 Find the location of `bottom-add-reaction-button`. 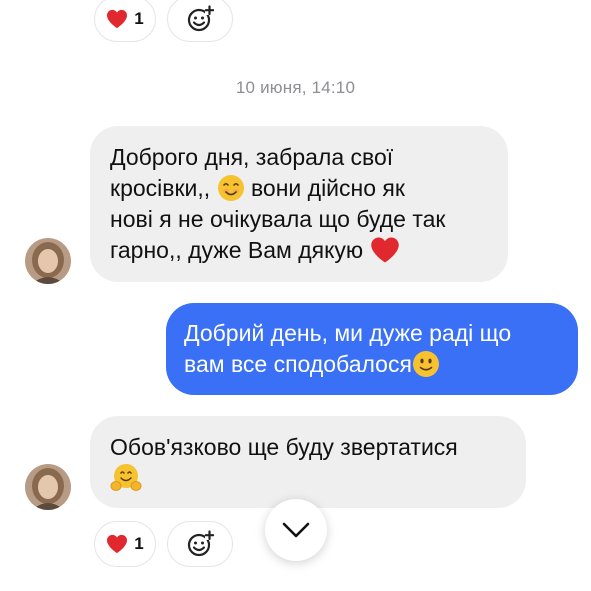

bottom-add-reaction-button is located at coordinates (200, 544).